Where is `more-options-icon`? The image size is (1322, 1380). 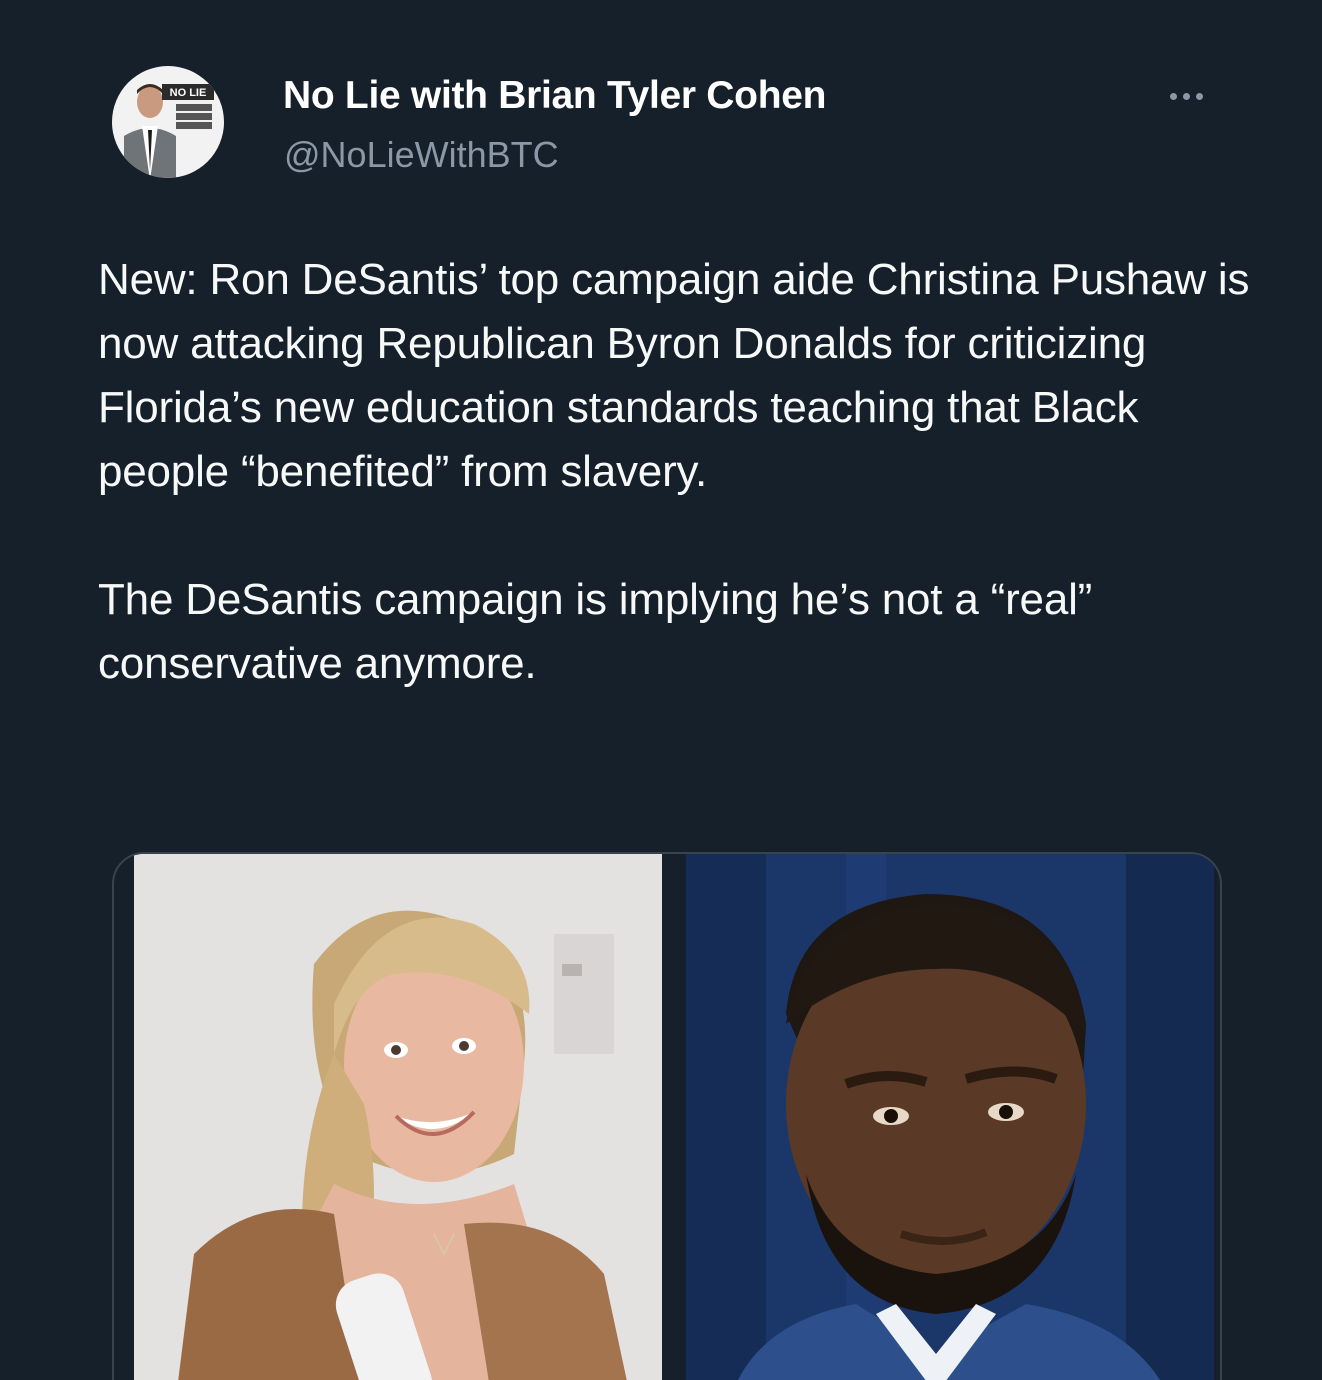 more-options-icon is located at coordinates (1186, 96).